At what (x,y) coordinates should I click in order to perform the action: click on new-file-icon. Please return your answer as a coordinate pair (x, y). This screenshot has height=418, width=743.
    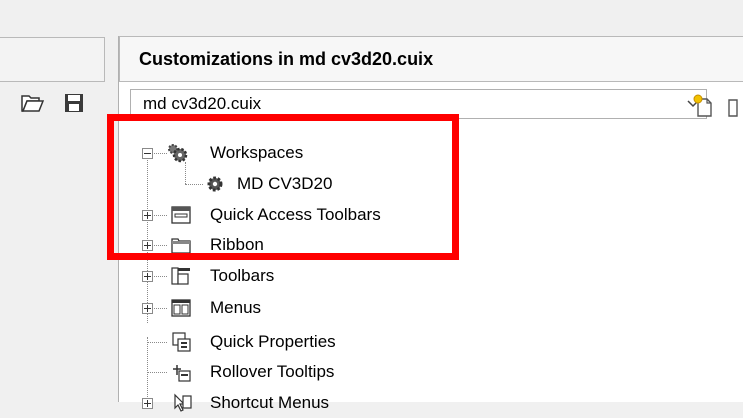
    Looking at the image, I should click on (704, 106).